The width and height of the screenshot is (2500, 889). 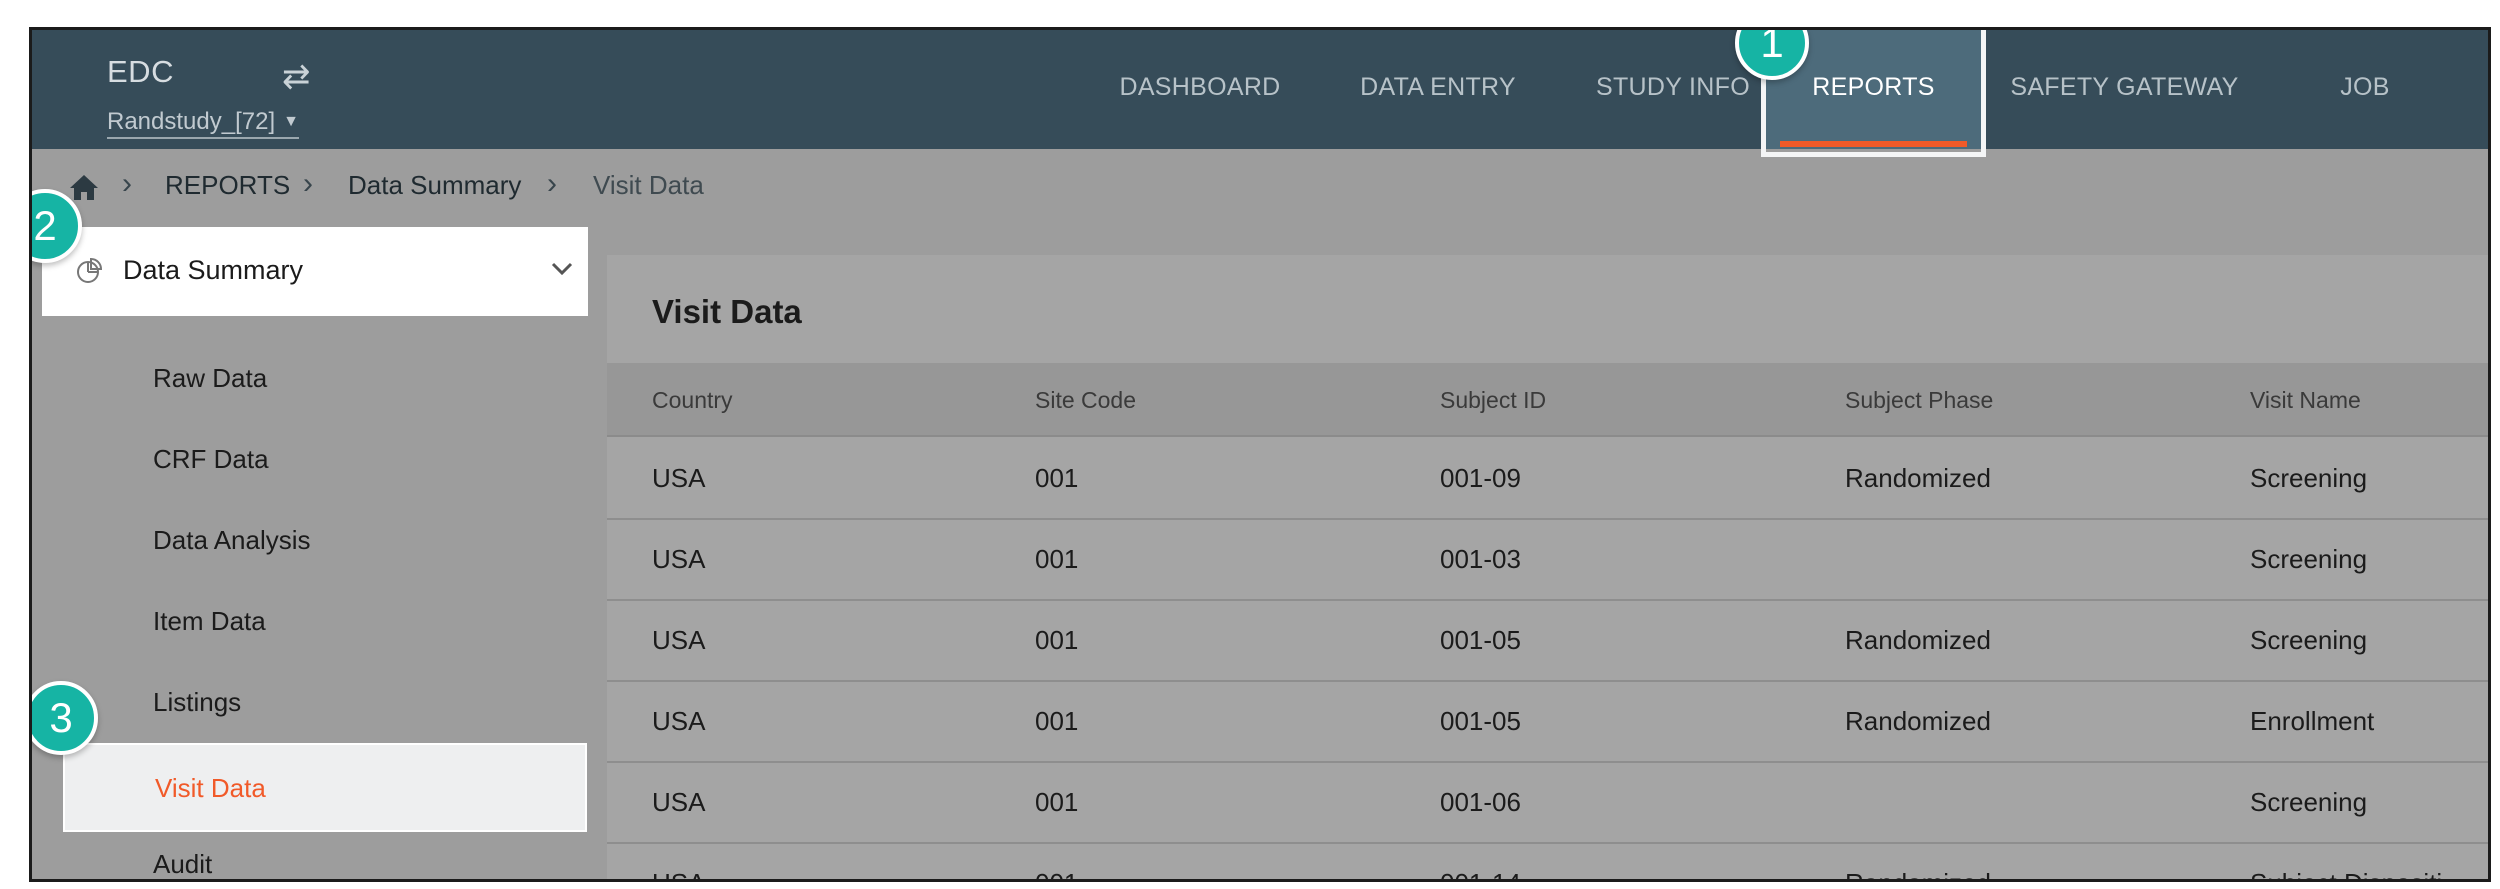 What do you see at coordinates (1480, 559) in the screenshot?
I see `cell-subject-id: 001-03` at bounding box center [1480, 559].